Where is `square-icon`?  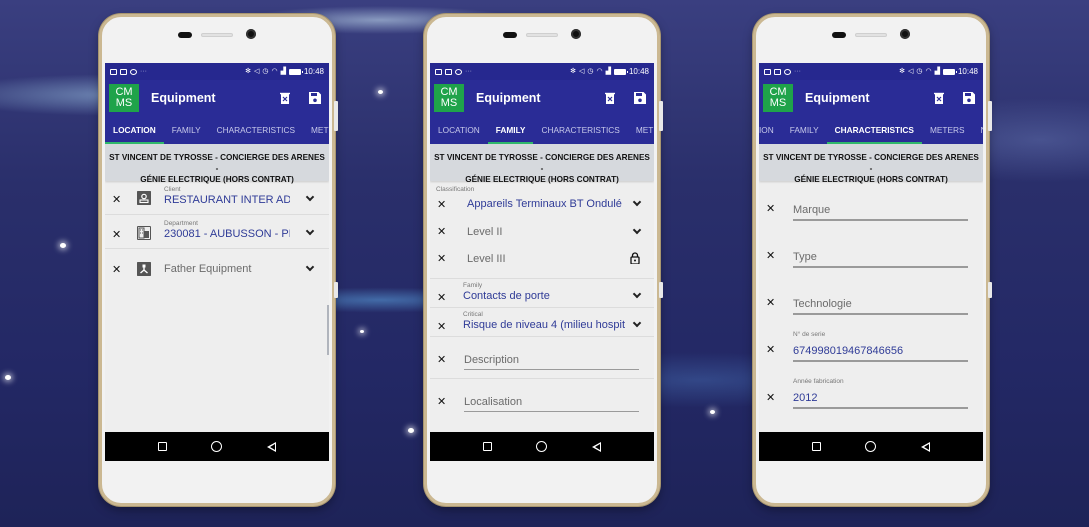 square-icon is located at coordinates (487, 446).